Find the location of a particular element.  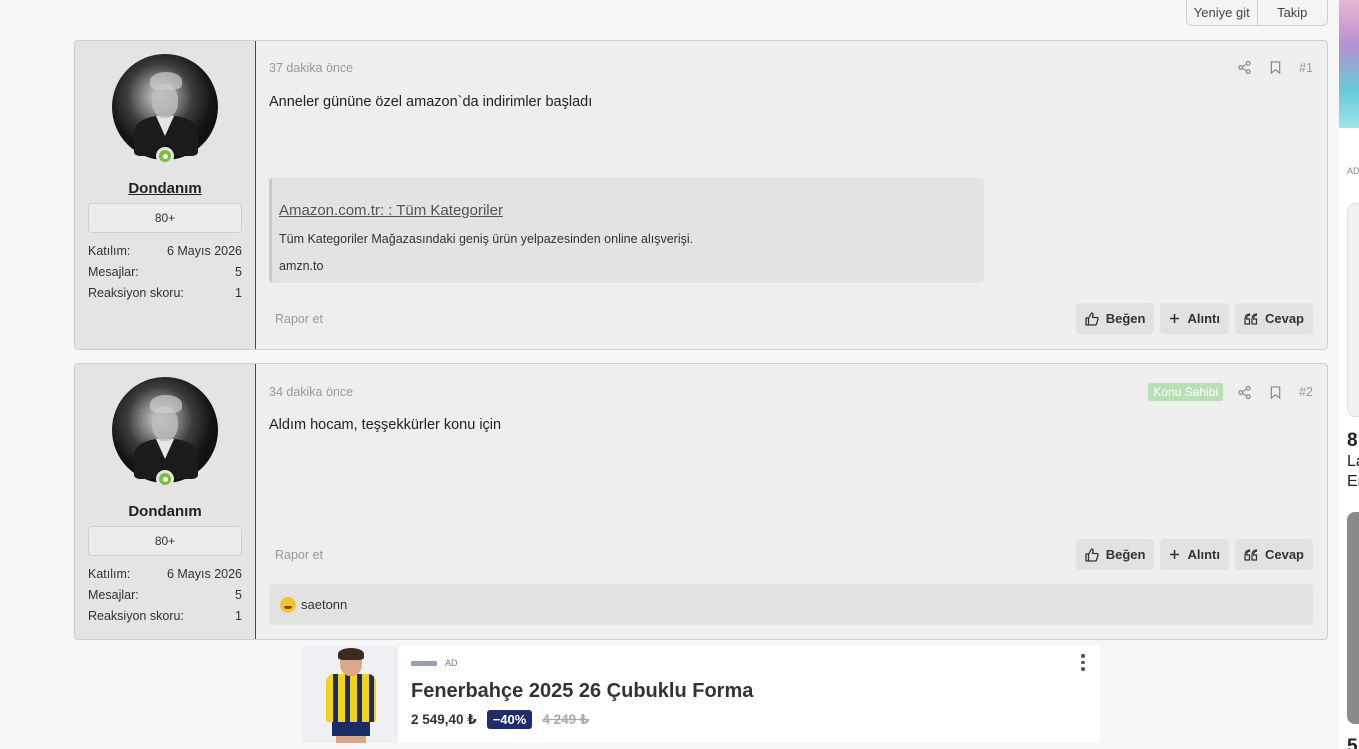

sidebar-ad-text: La is located at coordinates (1353, 461).